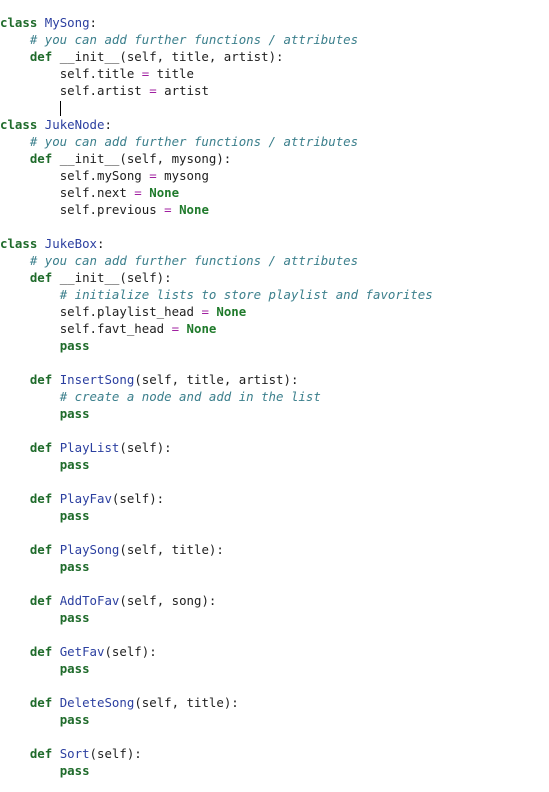  What do you see at coordinates (274, 277) in the screenshot?
I see `code-line: def __init__(self):` at bounding box center [274, 277].